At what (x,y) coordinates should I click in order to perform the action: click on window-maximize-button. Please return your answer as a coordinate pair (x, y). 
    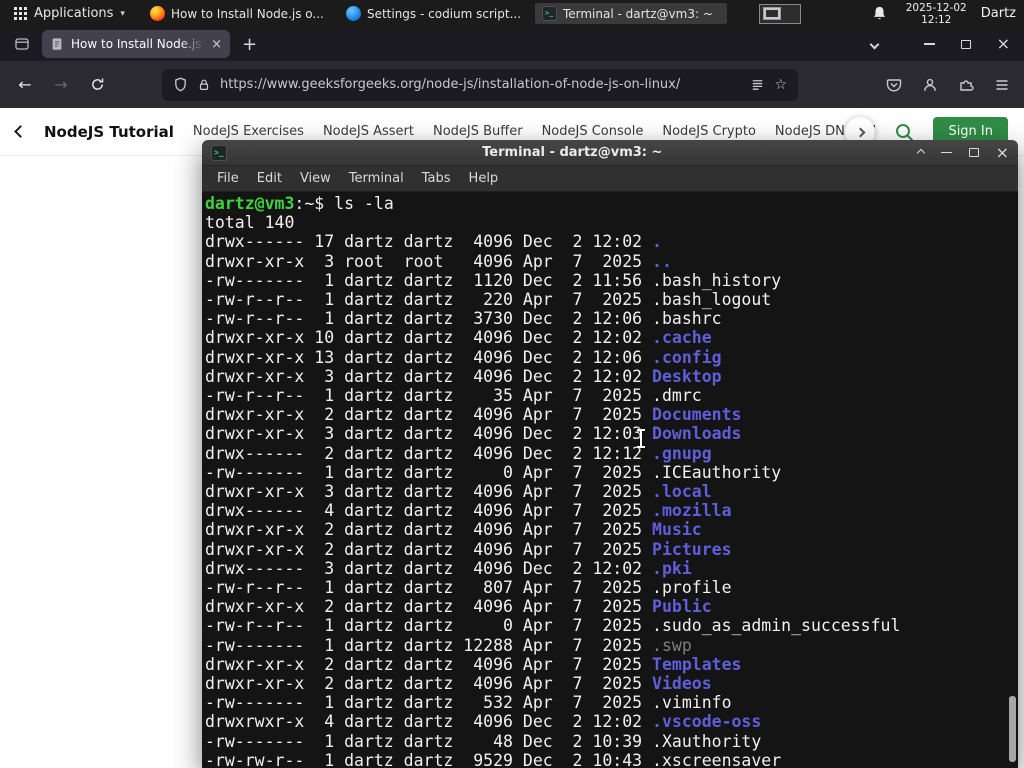
    Looking at the image, I should click on (965, 44).